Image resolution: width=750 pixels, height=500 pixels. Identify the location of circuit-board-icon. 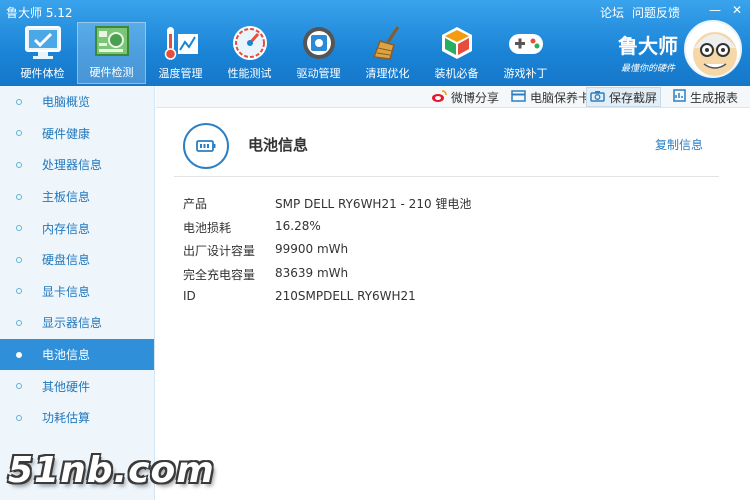
(112, 42).